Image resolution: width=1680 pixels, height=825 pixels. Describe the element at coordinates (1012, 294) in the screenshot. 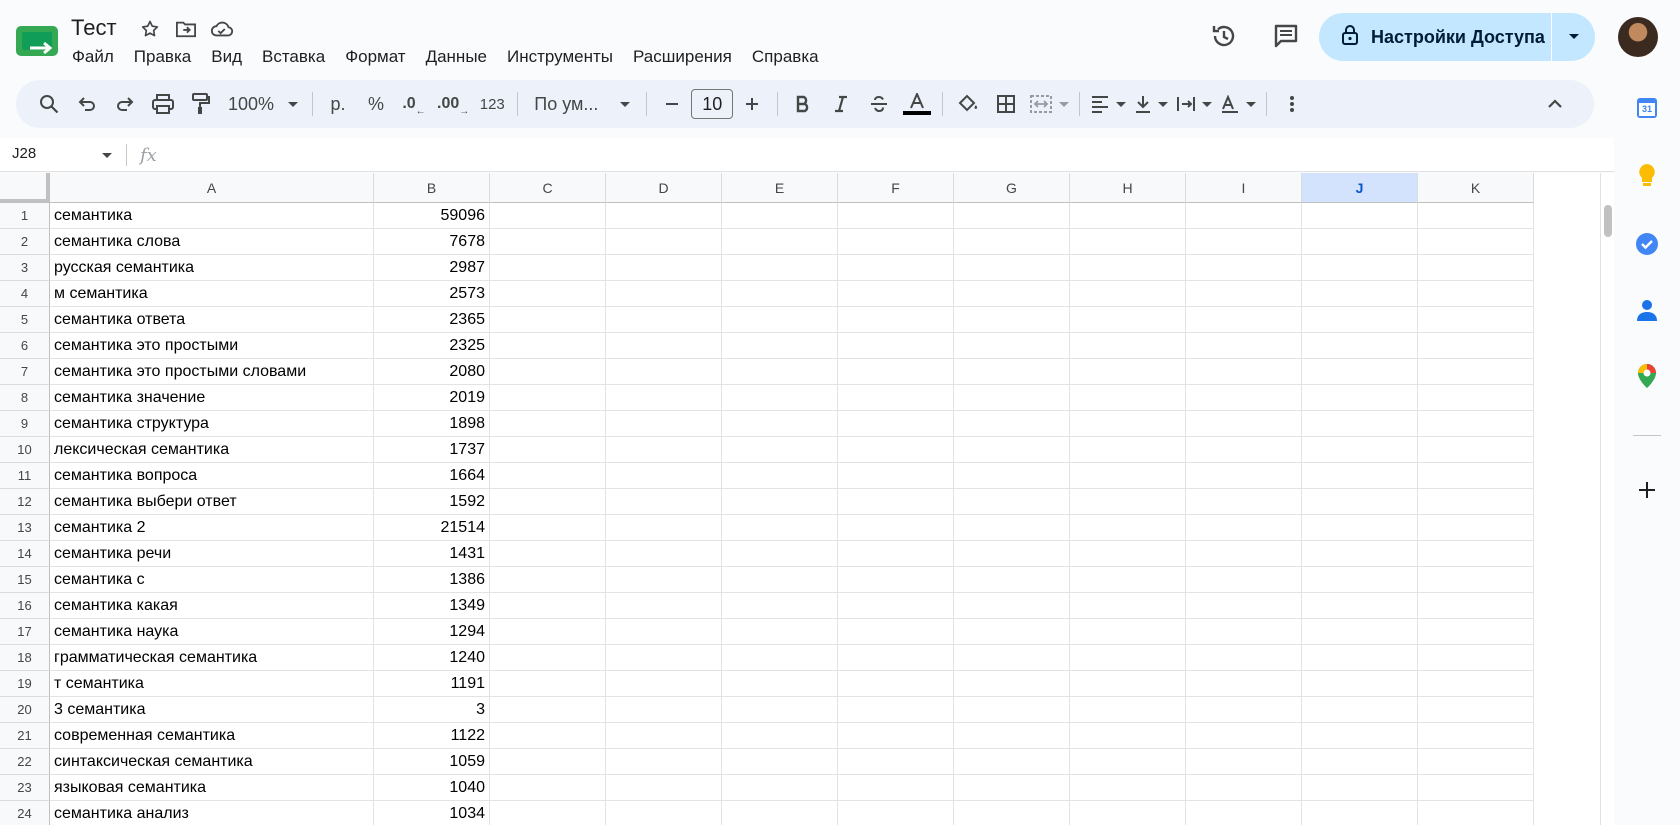

I see `cell-g4` at that location.